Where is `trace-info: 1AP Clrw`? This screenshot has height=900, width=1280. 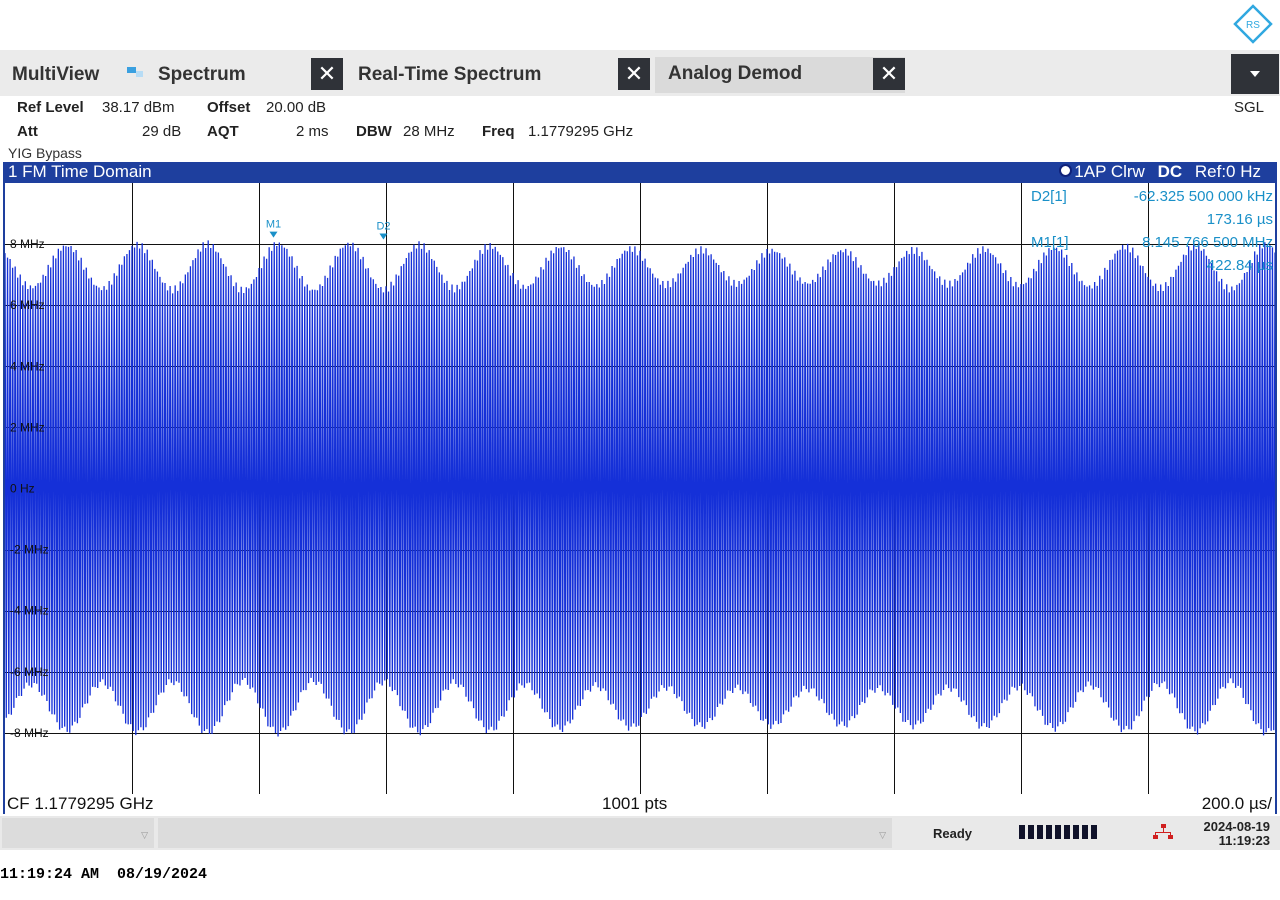 trace-info: 1AP Clrw is located at coordinates (1109, 171).